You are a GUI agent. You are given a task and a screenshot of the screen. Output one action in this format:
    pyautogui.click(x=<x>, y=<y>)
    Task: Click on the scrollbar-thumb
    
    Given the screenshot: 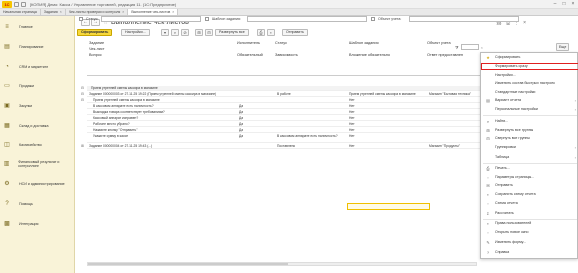 What is the action you would take?
    pyautogui.click(x=188, y=264)
    